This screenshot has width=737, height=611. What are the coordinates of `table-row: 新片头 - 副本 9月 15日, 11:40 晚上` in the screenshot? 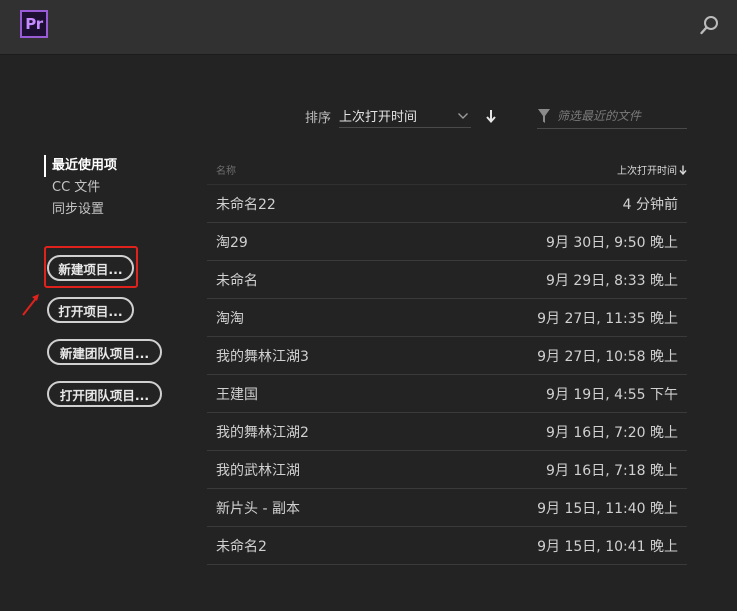 It's located at (447, 508).